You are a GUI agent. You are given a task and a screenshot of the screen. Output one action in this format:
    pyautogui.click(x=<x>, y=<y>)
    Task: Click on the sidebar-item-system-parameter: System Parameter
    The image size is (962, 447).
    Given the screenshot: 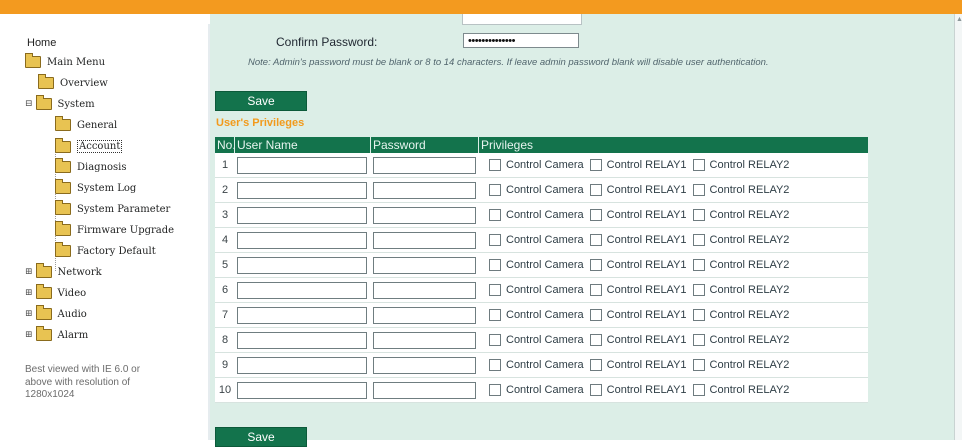 What is the action you would take?
    pyautogui.click(x=112, y=207)
    